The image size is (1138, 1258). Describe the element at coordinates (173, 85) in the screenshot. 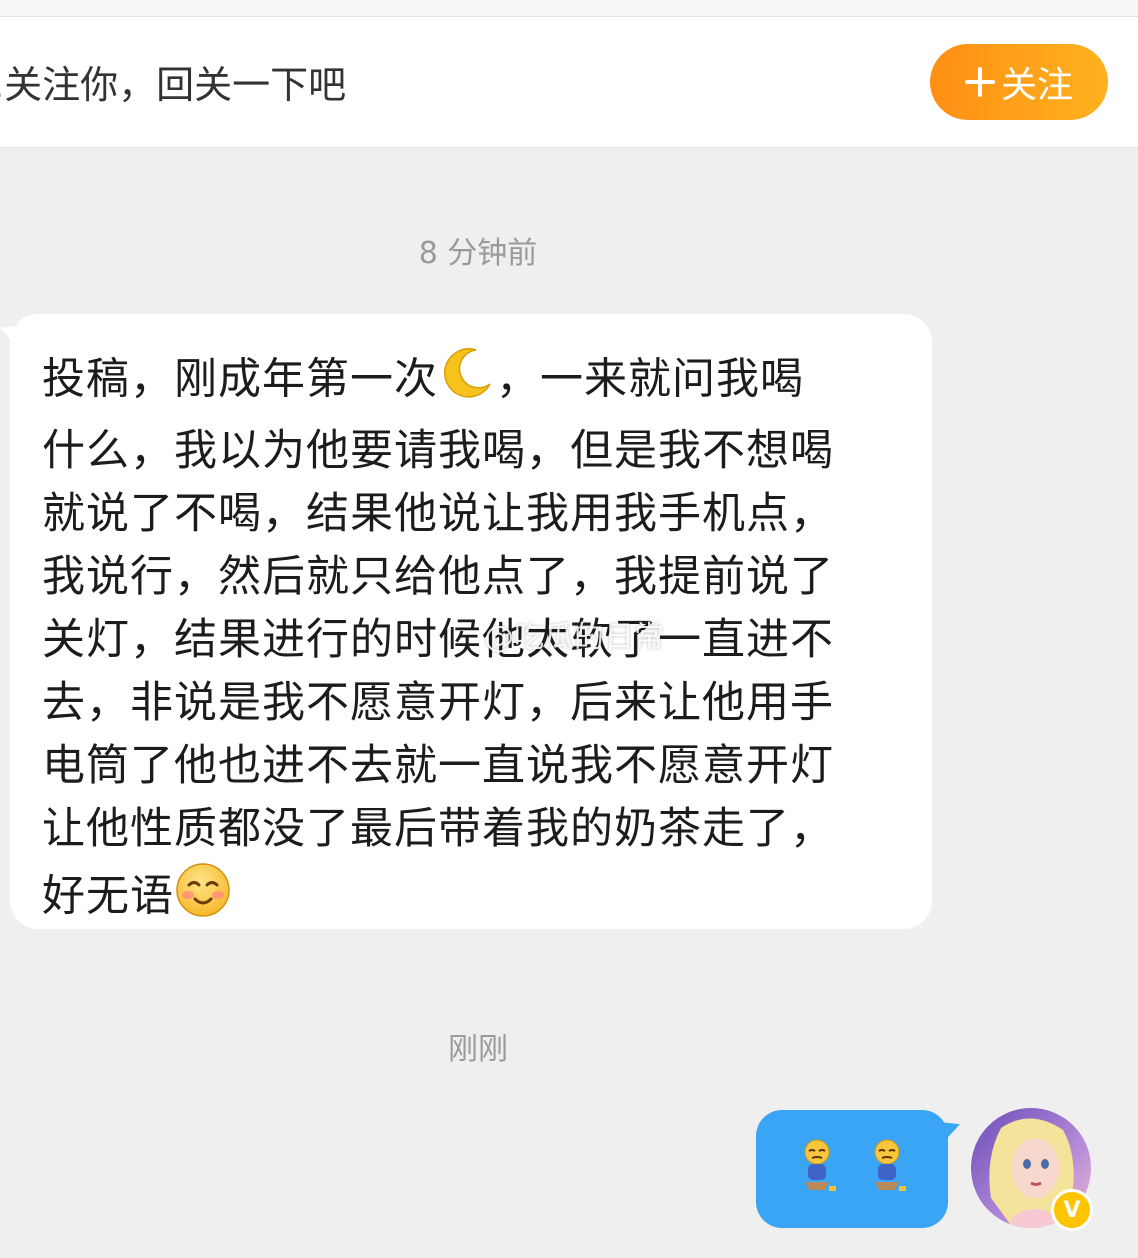

I see `follow-prompt-text: ,关注你，回关一下吧` at that location.